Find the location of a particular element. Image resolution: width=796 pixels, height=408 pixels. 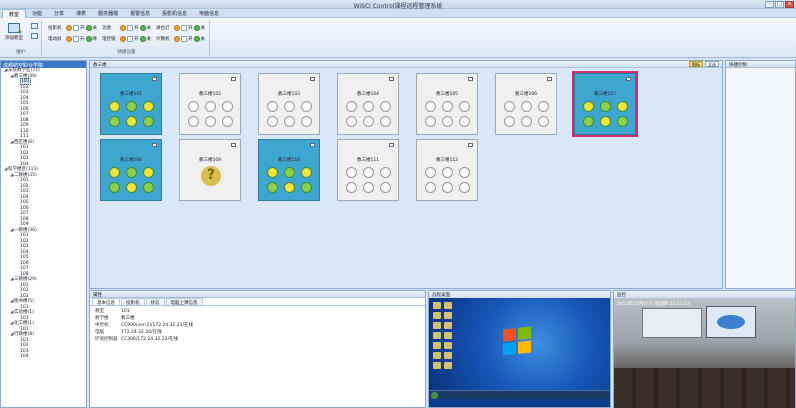

tree-item-label: 一教楼(36) is located at coordinates (25, 230).